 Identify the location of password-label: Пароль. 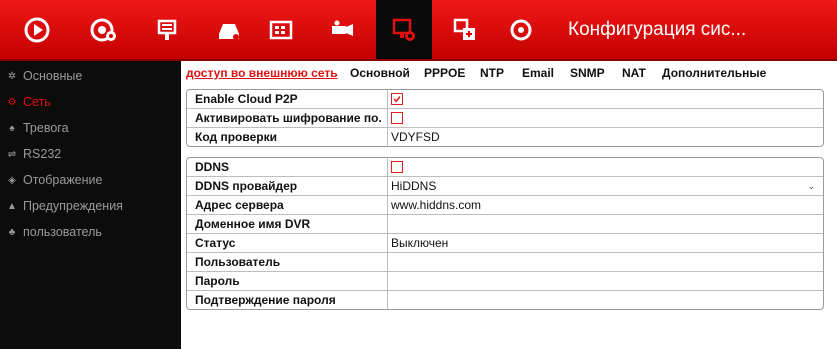
(217, 281).